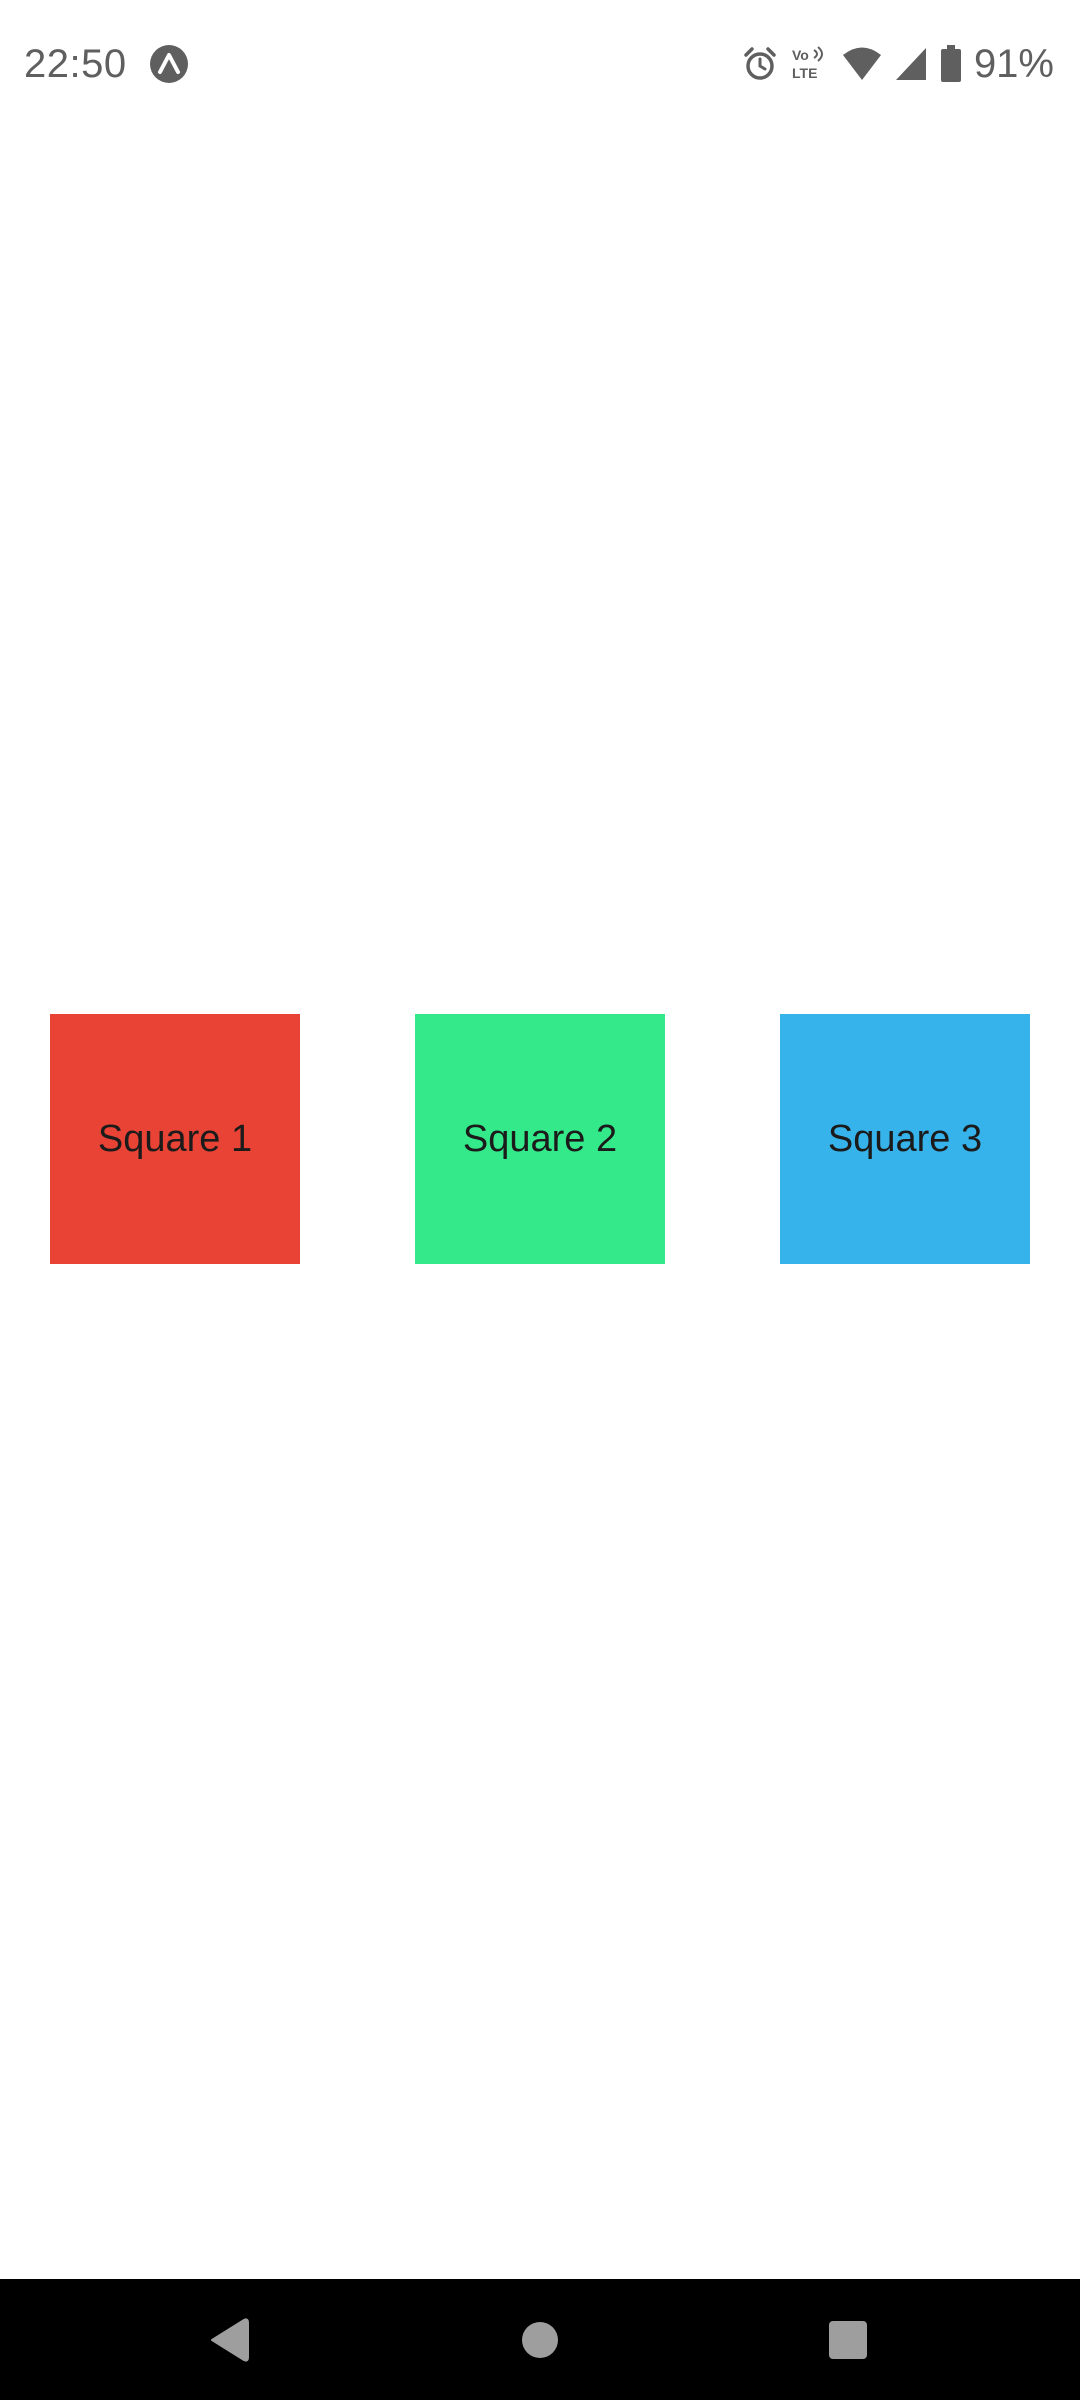 This screenshot has height=2400, width=1080. I want to click on recents-button, so click(848, 2339).